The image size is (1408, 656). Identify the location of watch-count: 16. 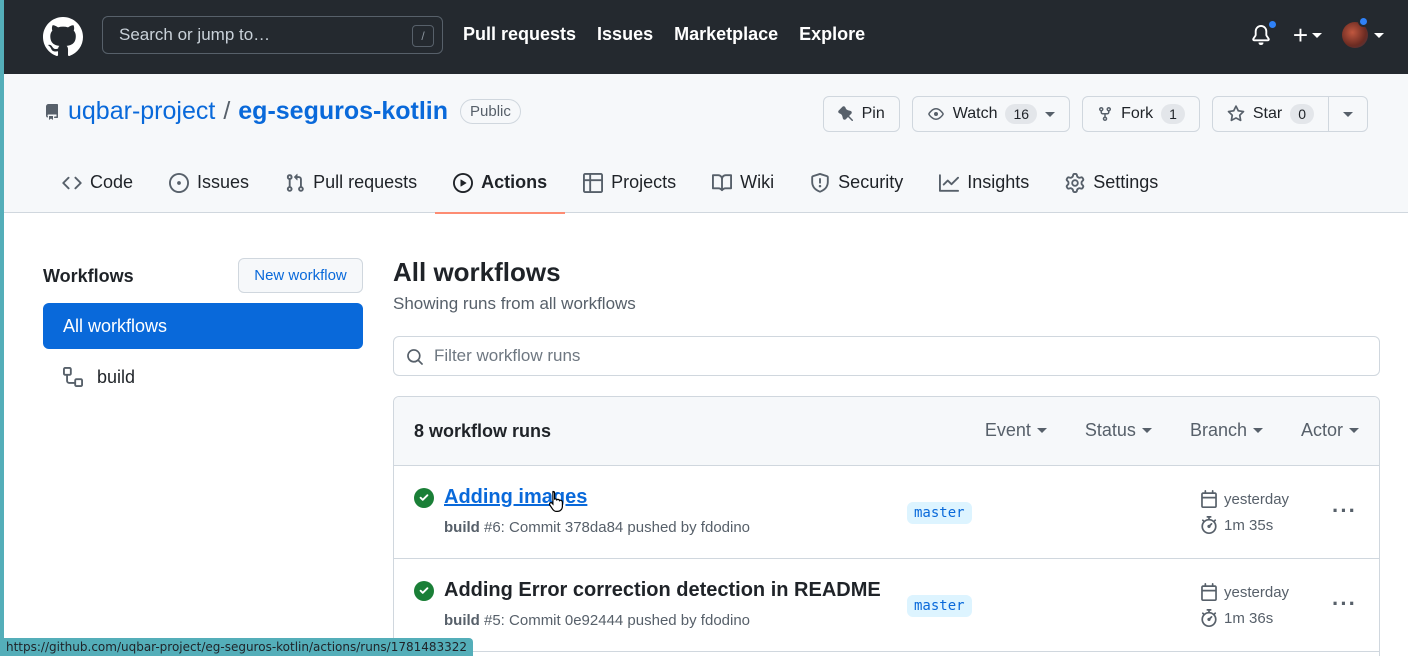
(1021, 114).